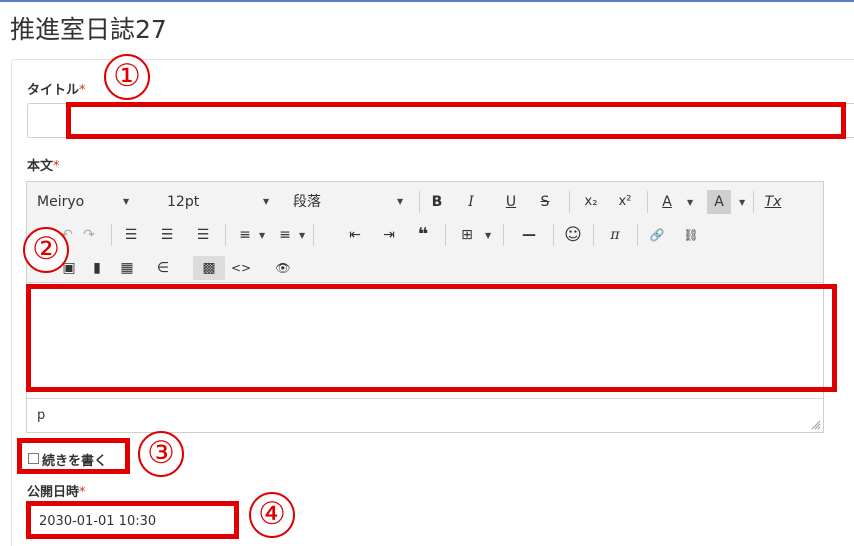 This screenshot has width=854, height=546. Describe the element at coordinates (272, 515) in the screenshot. I see `annotation-number-4: ④` at that location.